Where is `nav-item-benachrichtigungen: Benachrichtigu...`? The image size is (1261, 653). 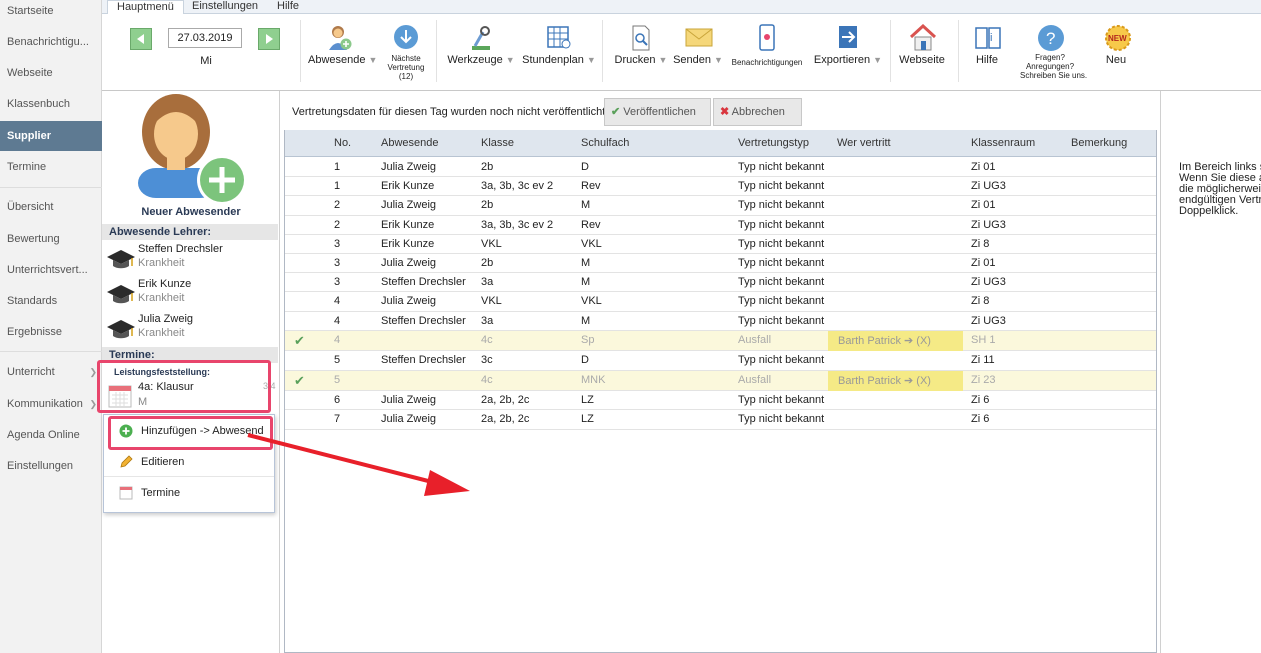 nav-item-benachrichtigungen: Benachrichtigu... is located at coordinates (51, 42).